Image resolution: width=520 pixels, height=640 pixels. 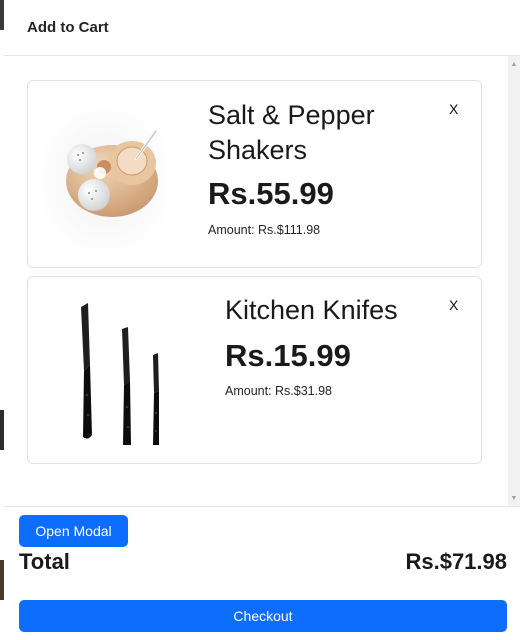 What do you see at coordinates (68, 27) in the screenshot?
I see `modal-title: Add to Cart` at bounding box center [68, 27].